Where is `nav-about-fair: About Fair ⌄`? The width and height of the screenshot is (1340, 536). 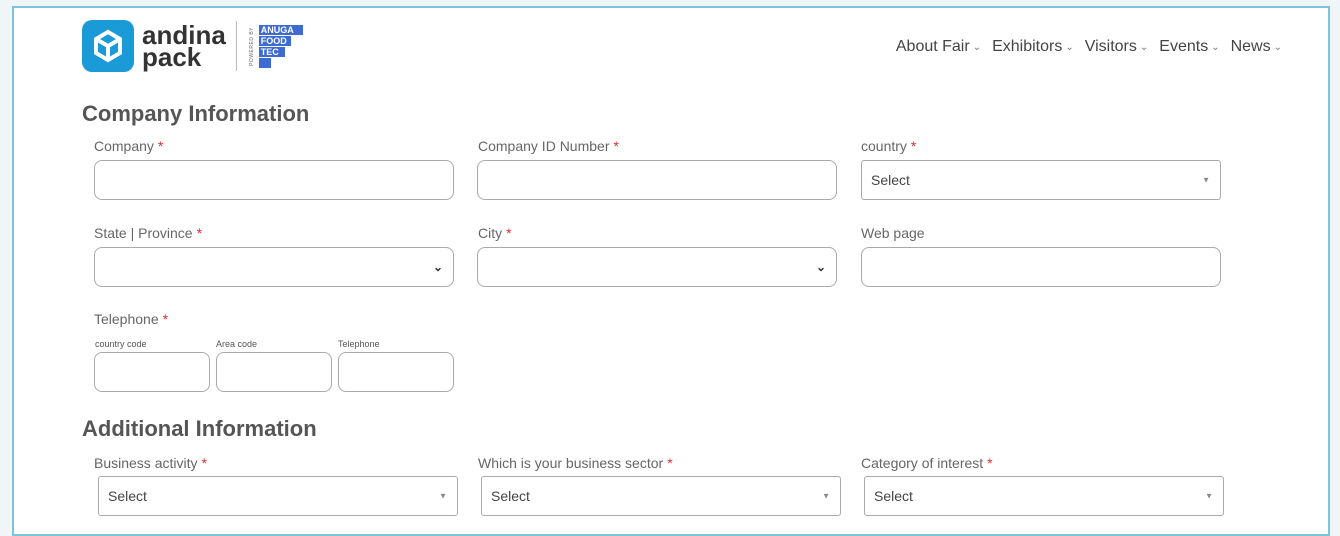 nav-about-fair: About Fair ⌄ is located at coordinates (938, 47).